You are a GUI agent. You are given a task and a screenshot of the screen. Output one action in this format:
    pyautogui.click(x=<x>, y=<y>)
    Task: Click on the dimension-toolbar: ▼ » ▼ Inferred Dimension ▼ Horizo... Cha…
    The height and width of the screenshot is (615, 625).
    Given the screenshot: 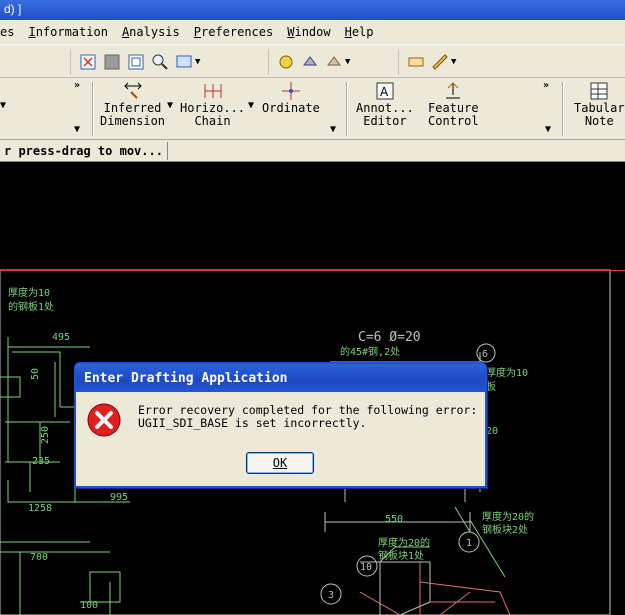 What is the action you would take?
    pyautogui.click(x=312, y=109)
    